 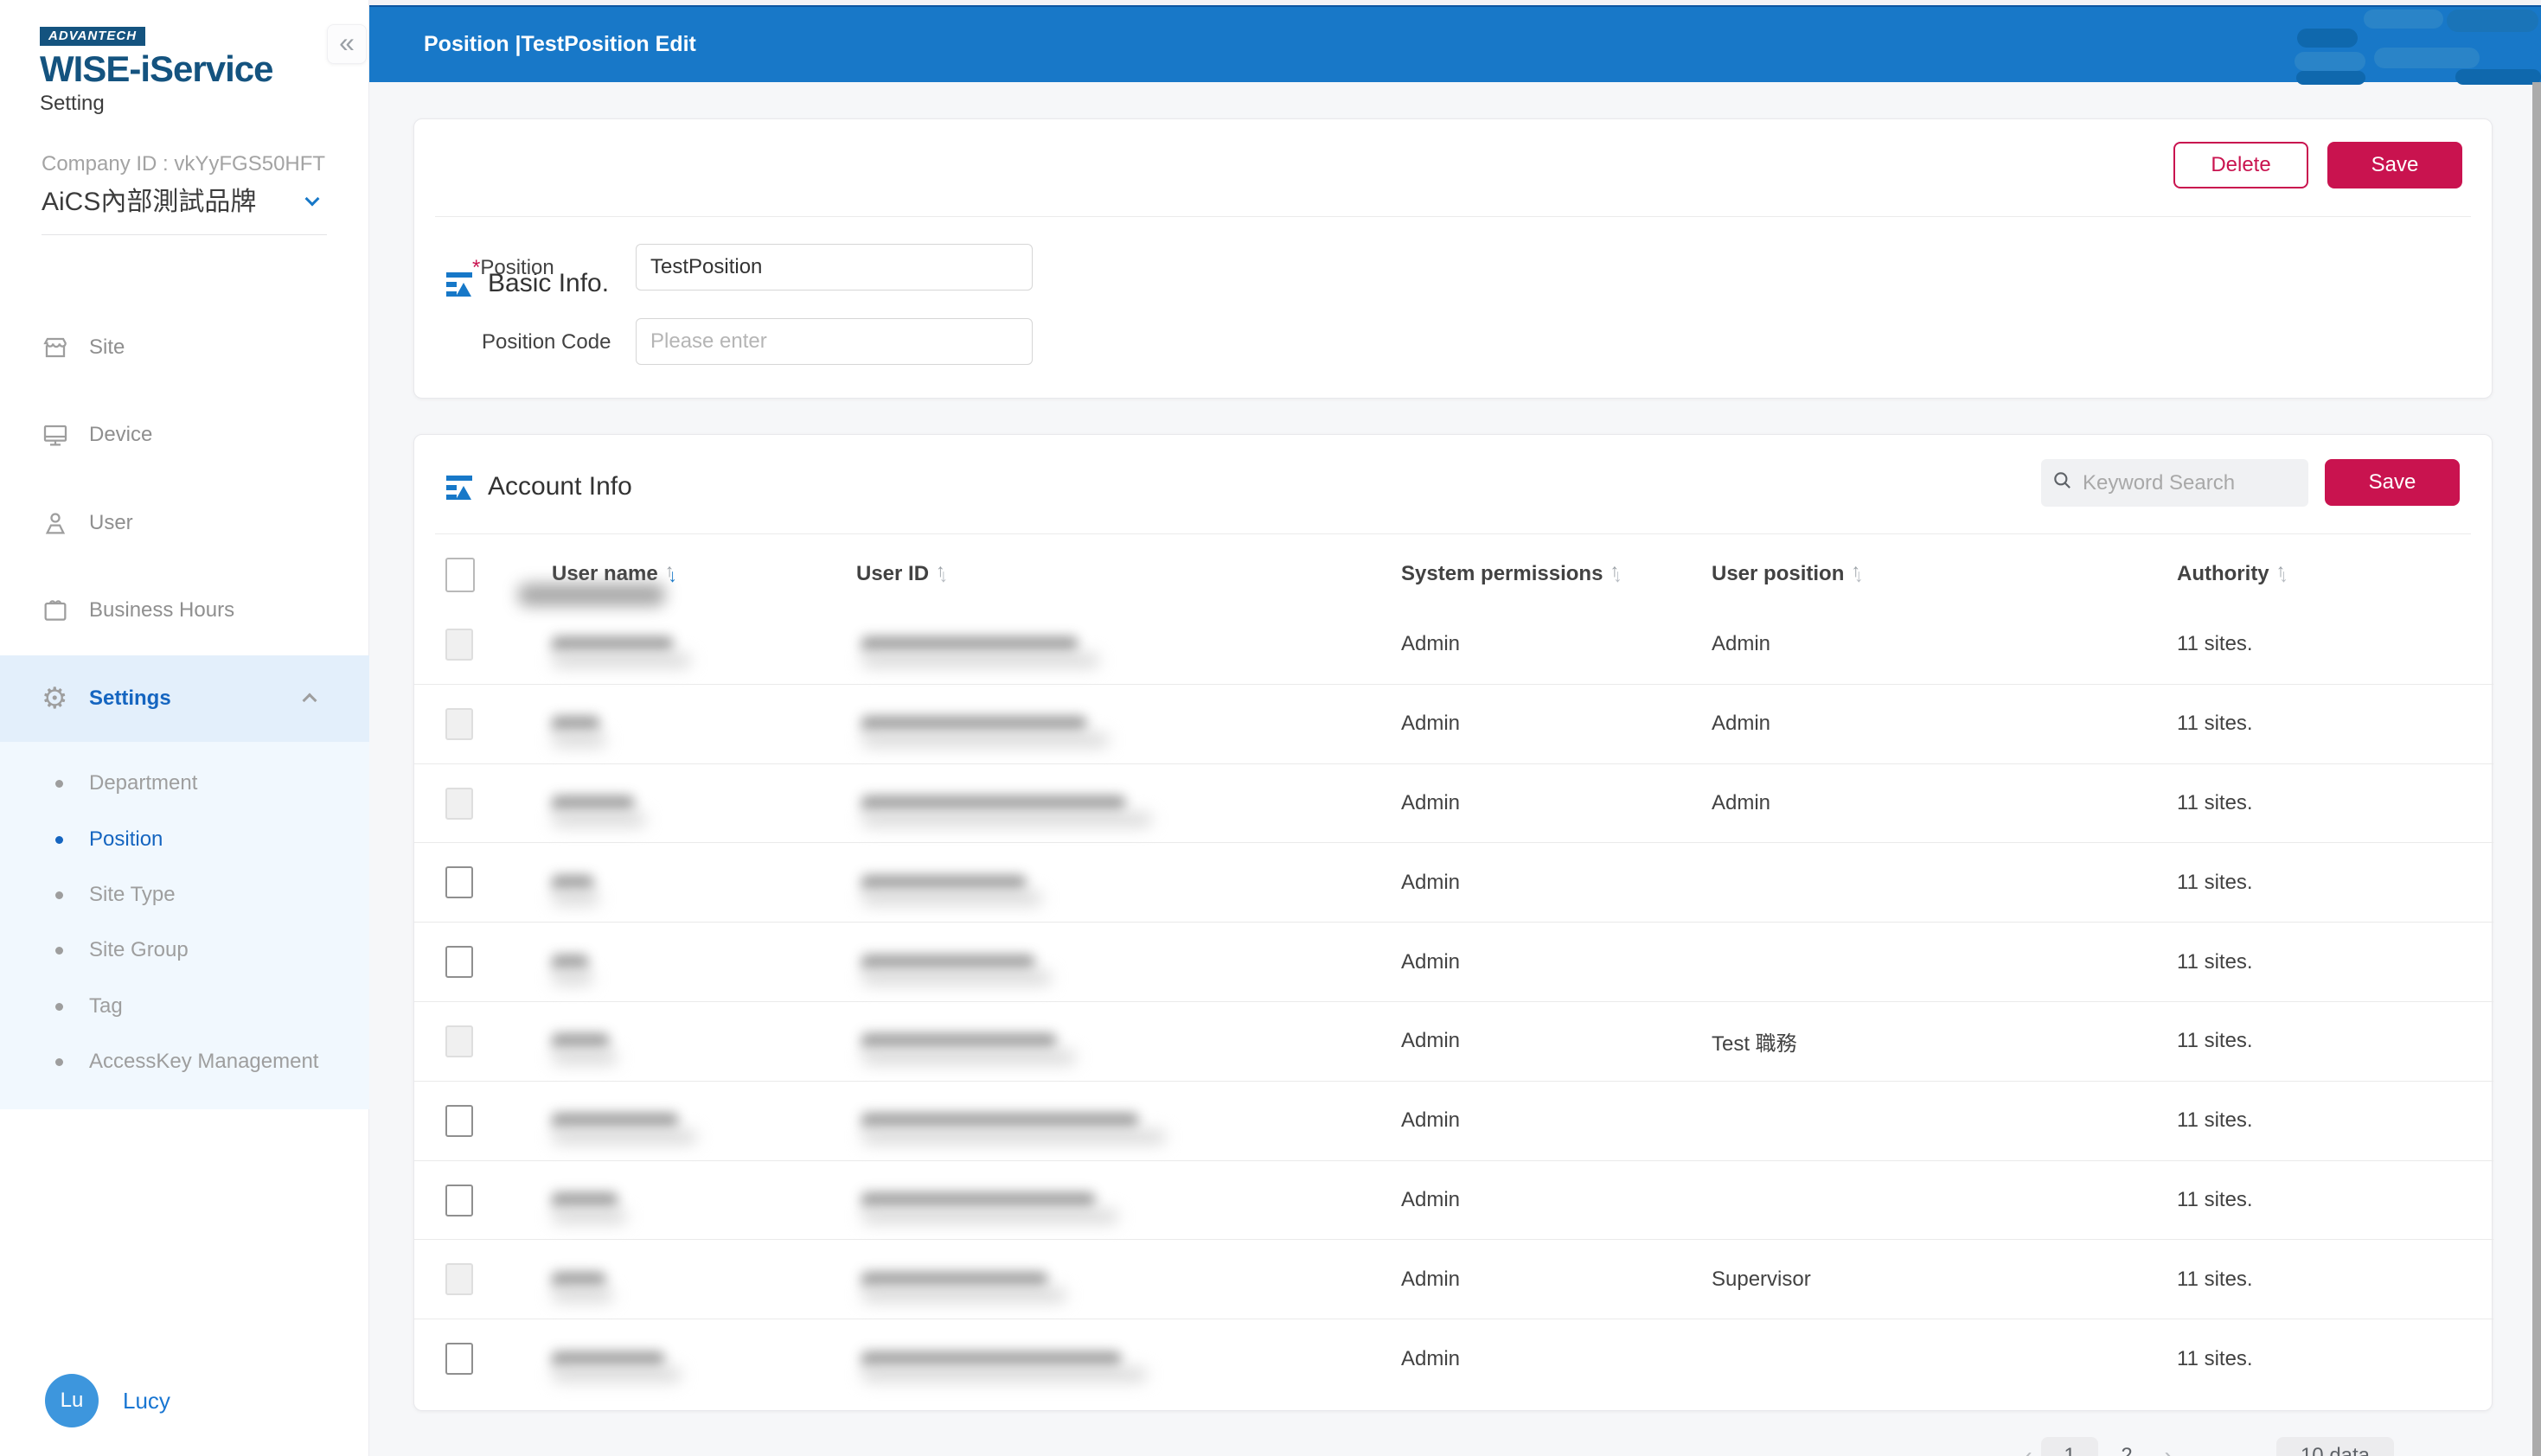 I want to click on sidebar-item-label: Business Hours, so click(x=162, y=610).